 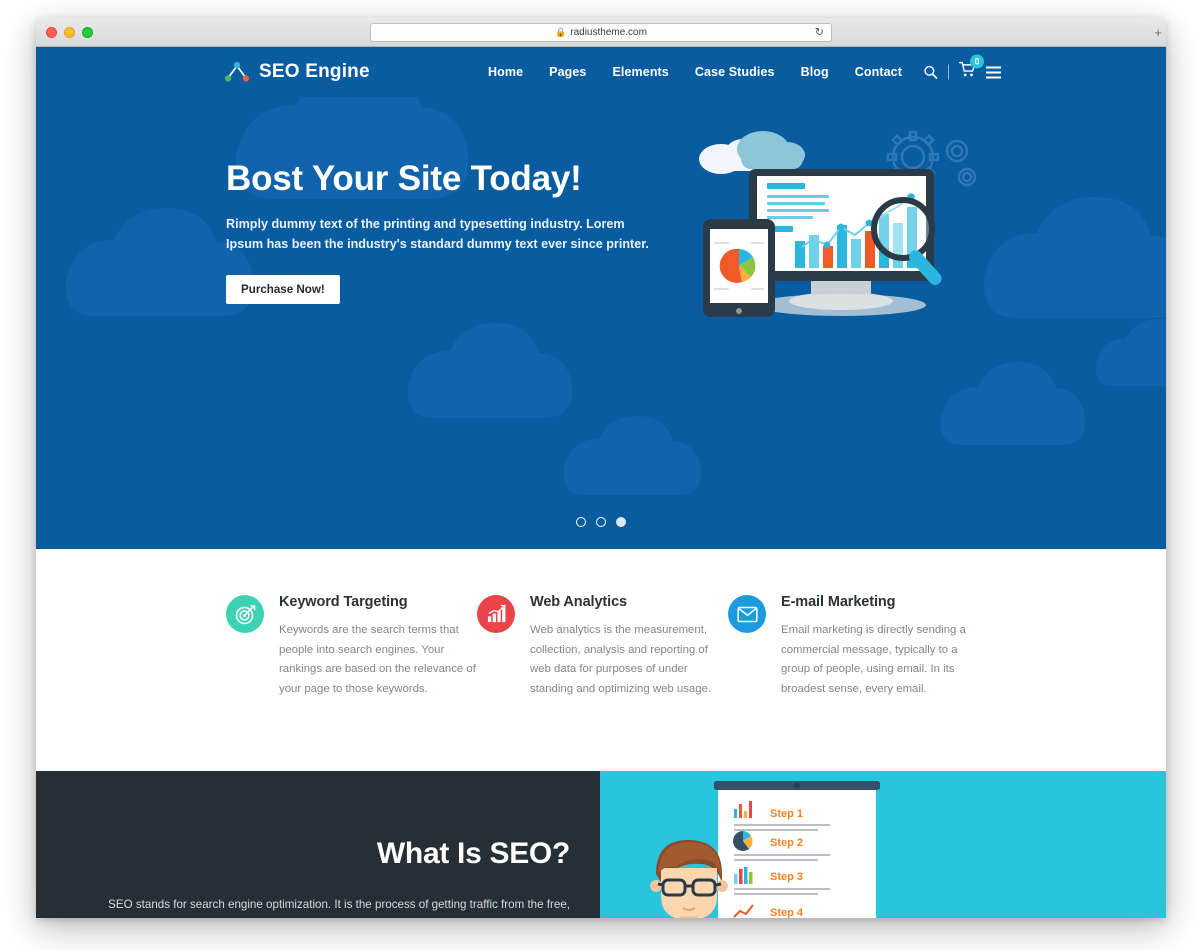 What do you see at coordinates (505, 72) in the screenshot?
I see `nav-item-home: Home` at bounding box center [505, 72].